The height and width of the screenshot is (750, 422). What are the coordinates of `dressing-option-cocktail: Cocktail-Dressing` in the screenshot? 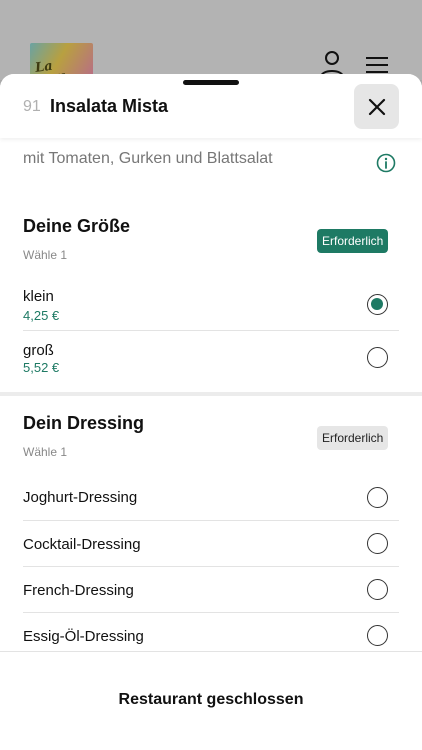 It's located at (211, 544).